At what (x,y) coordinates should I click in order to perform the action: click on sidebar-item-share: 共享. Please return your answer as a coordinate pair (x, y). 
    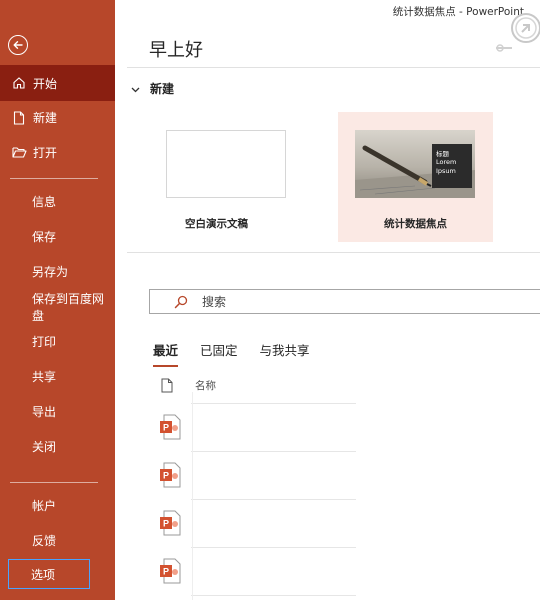
    Looking at the image, I should click on (57, 376).